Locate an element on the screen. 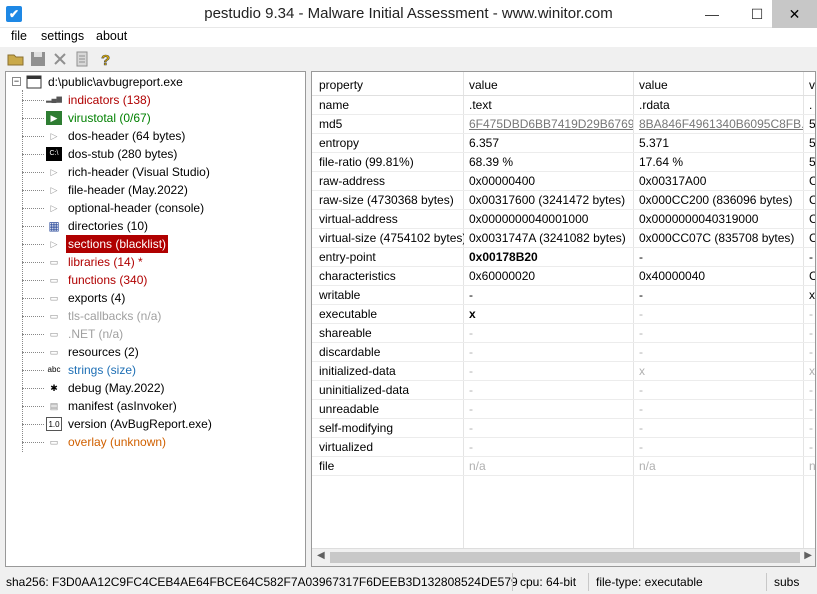 This screenshot has width=817, height=594. tree-item: ▷ rich-header (Visual Studio) is located at coordinates (161, 172).